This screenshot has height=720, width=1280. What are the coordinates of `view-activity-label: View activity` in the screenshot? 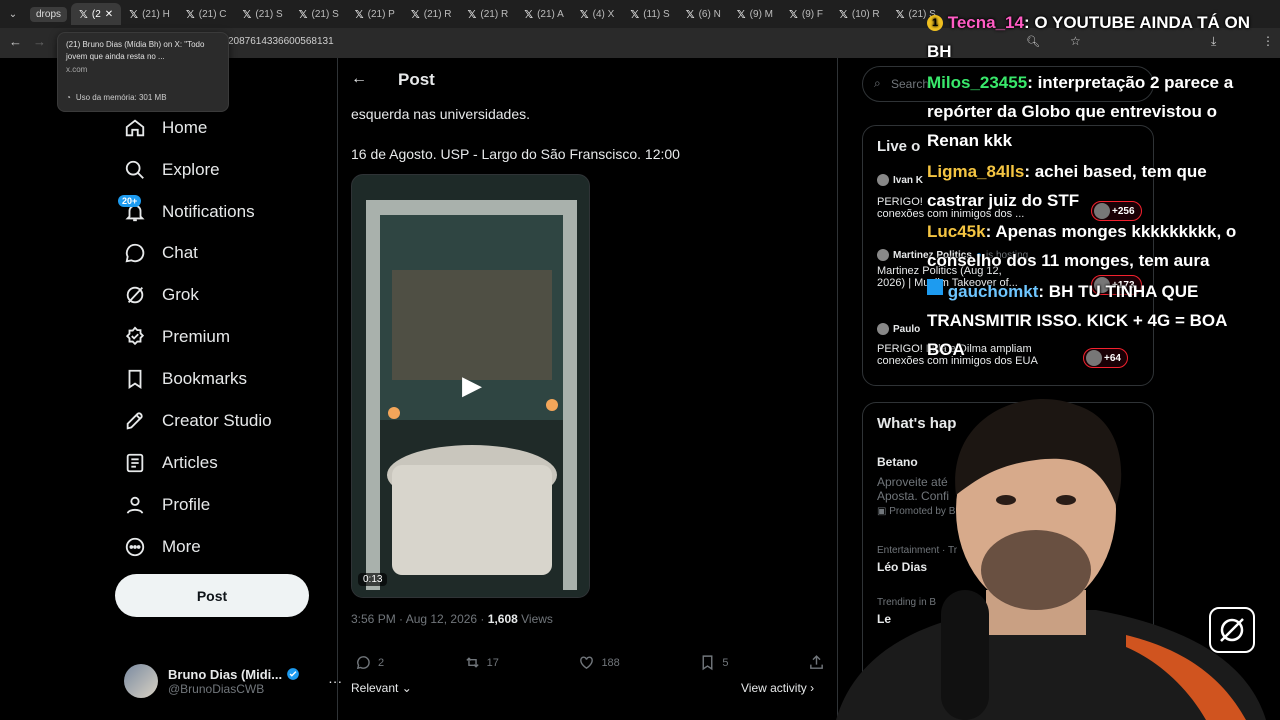 It's located at (774, 688).